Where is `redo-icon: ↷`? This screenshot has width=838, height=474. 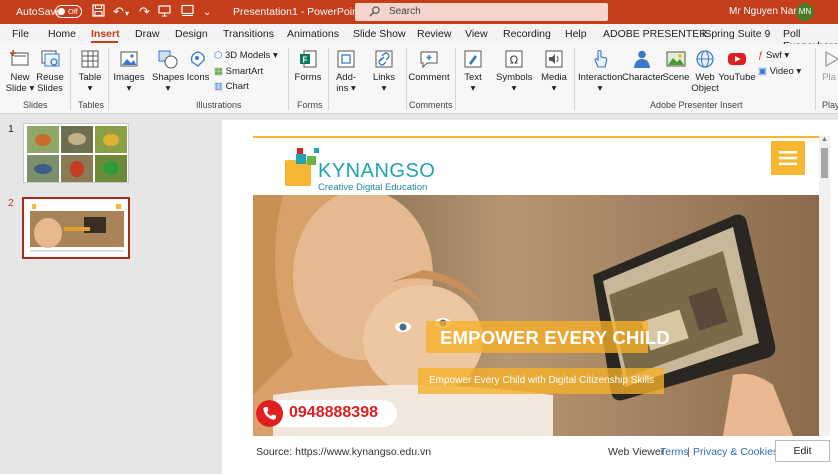
redo-icon: ↷ is located at coordinates (144, 11).